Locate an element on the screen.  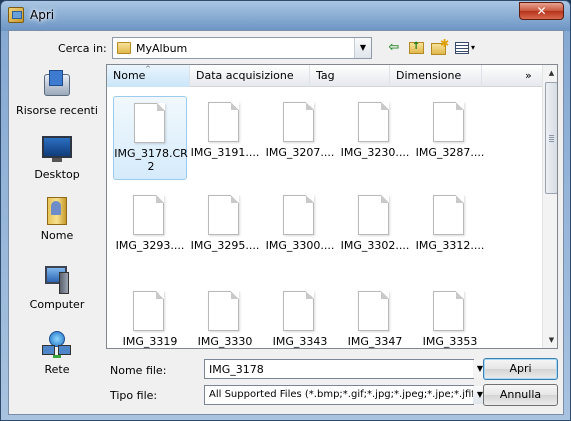
new-folder-button: ✱ is located at coordinates (439, 47).